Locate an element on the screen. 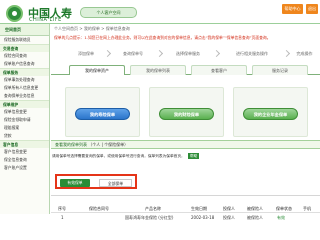 Image resolution: width=320 pixels, height=240 pixels. life-policy-button: 我的寿险保单 is located at coordinates (102, 114).